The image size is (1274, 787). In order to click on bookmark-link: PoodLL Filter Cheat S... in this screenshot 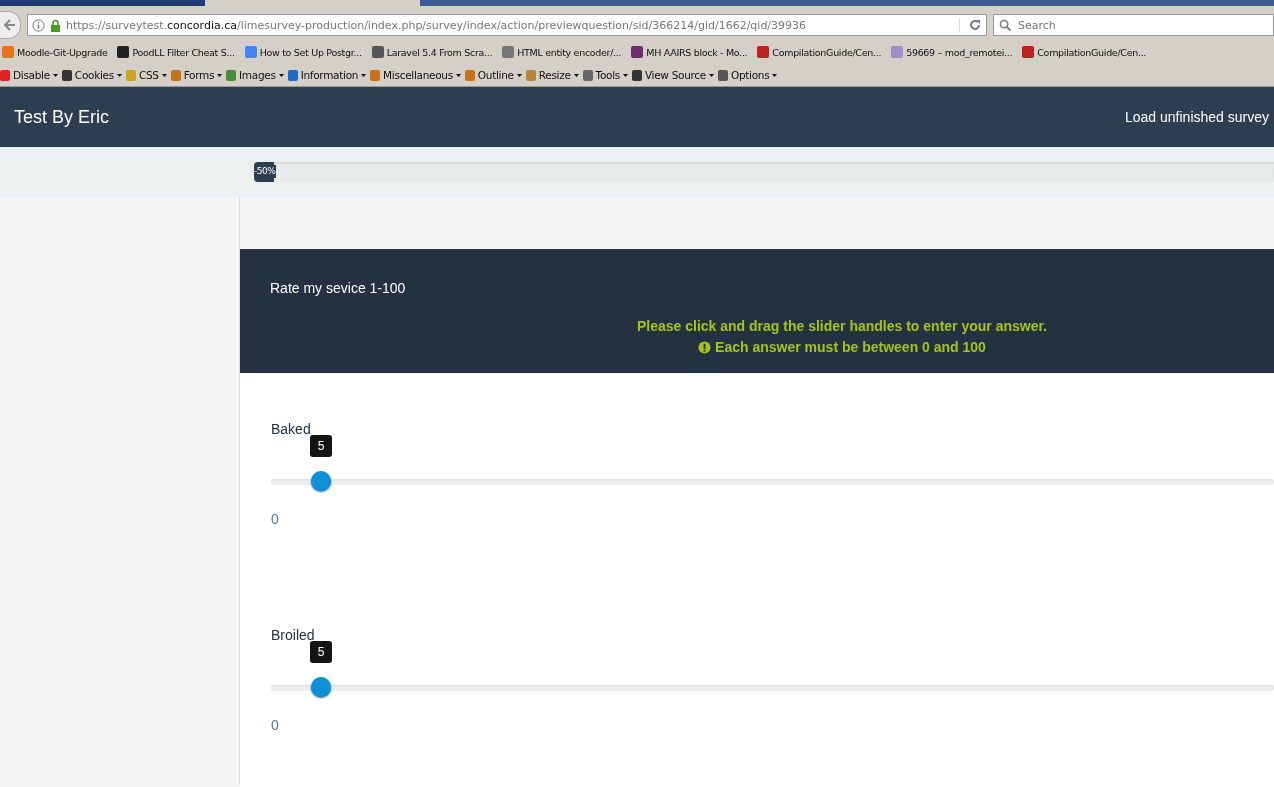, I will do `click(176, 52)`.